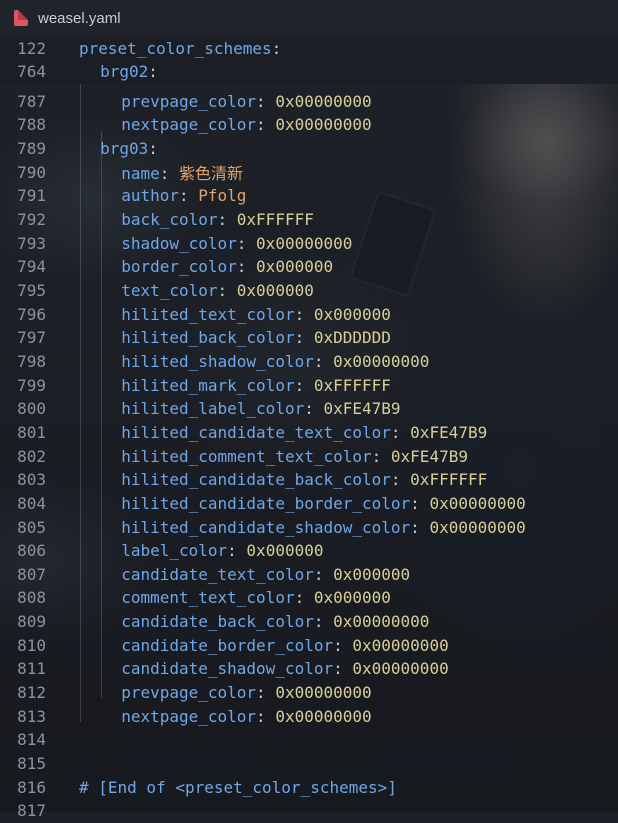  I want to click on code-line: 791 author: Pfolg, so click(309, 196).